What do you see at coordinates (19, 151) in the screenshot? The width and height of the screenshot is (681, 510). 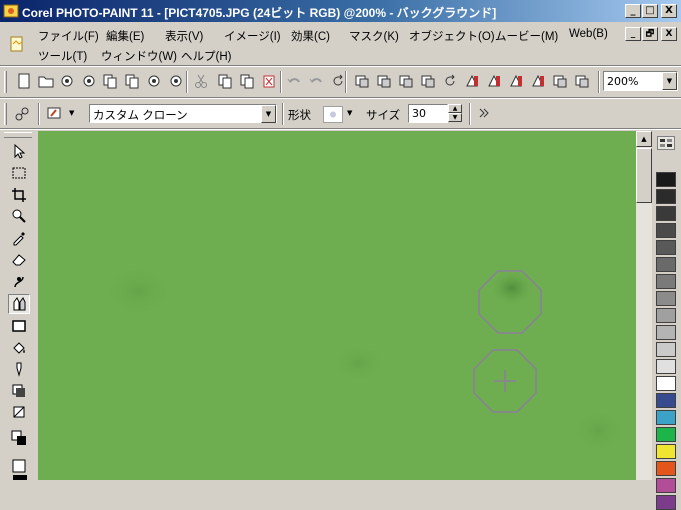 I see `pick-icon` at bounding box center [19, 151].